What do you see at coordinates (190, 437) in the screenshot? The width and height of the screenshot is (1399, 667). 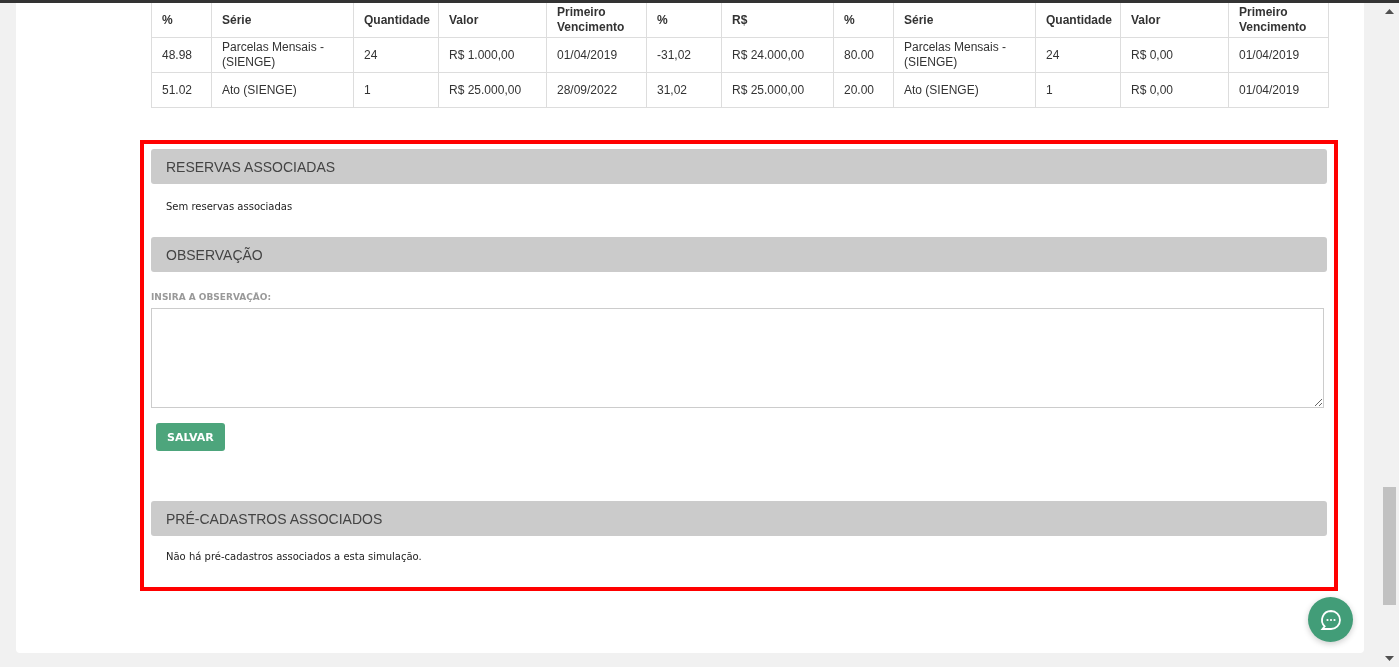 I see `save-button: SALVAR` at bounding box center [190, 437].